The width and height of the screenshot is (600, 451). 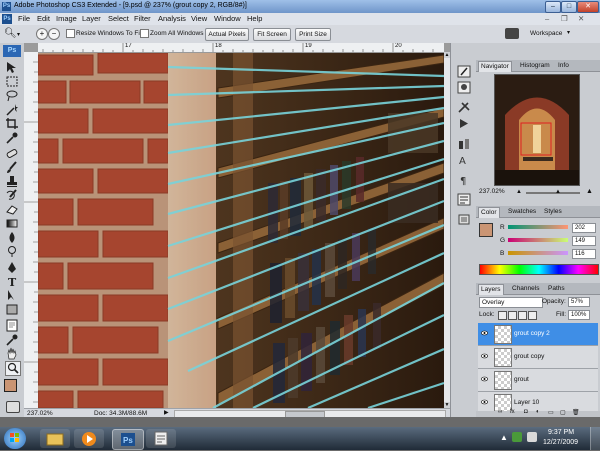 I want to click on layer-row: grout copy 2, so click(x=538, y=334).